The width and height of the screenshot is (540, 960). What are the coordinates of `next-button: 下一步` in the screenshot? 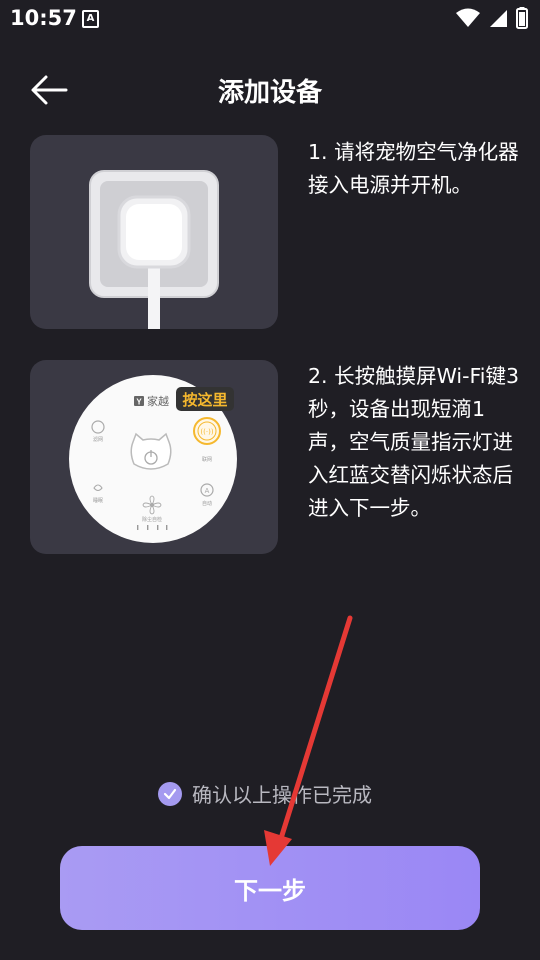 It's located at (270, 888).